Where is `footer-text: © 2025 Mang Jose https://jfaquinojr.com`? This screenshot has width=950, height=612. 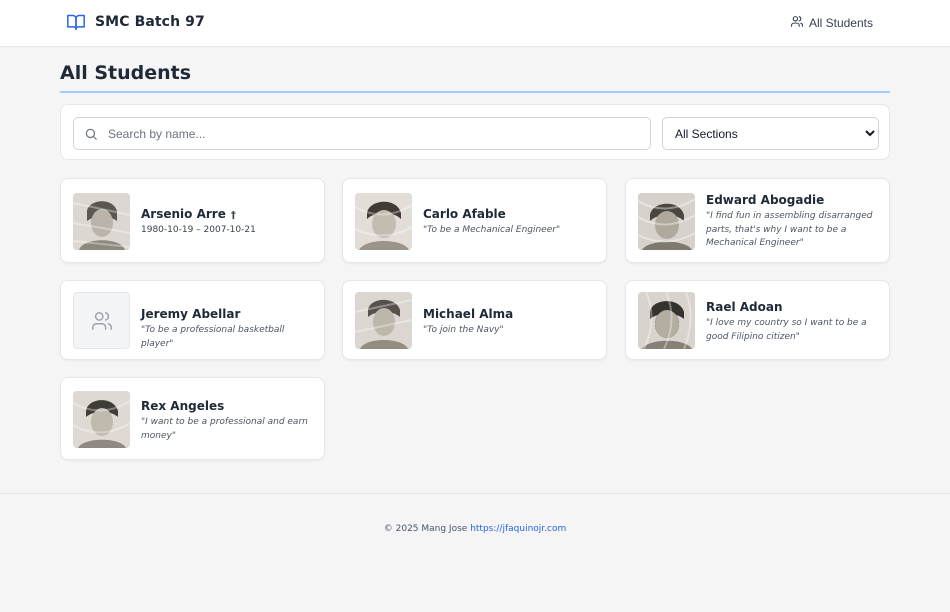 footer-text: © 2025 Mang Jose https://jfaquinojr.com is located at coordinates (475, 529).